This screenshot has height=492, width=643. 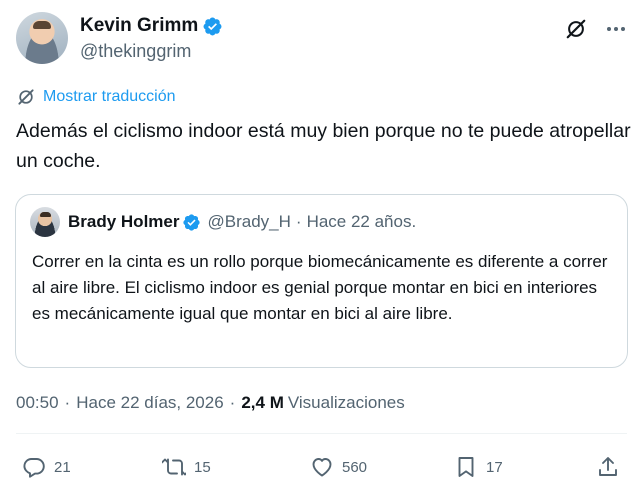 What do you see at coordinates (212, 26) in the screenshot?
I see `verified-badge-icon` at bounding box center [212, 26].